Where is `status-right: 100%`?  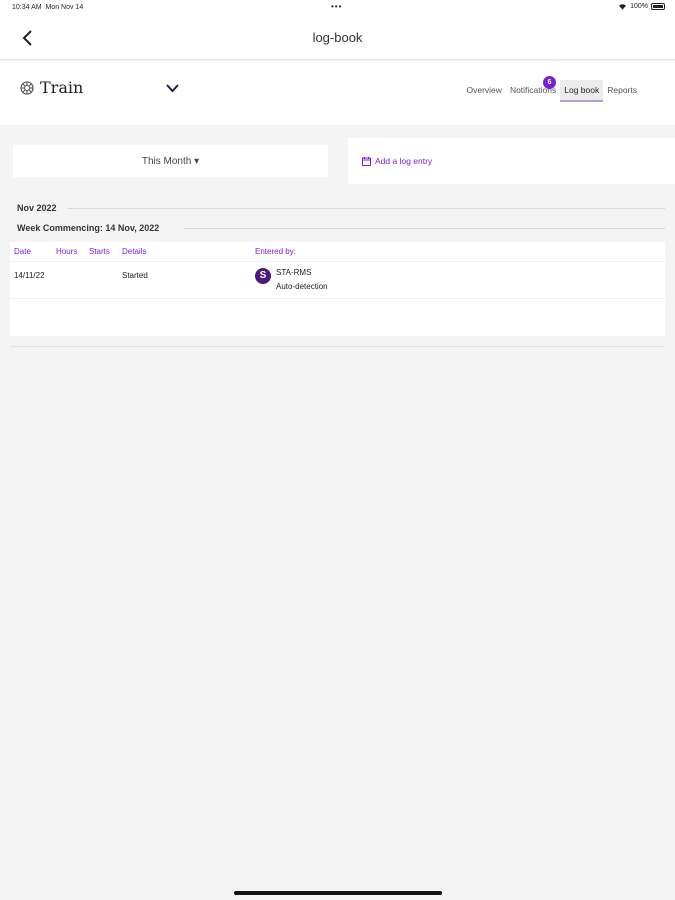 status-right: 100% is located at coordinates (641, 6).